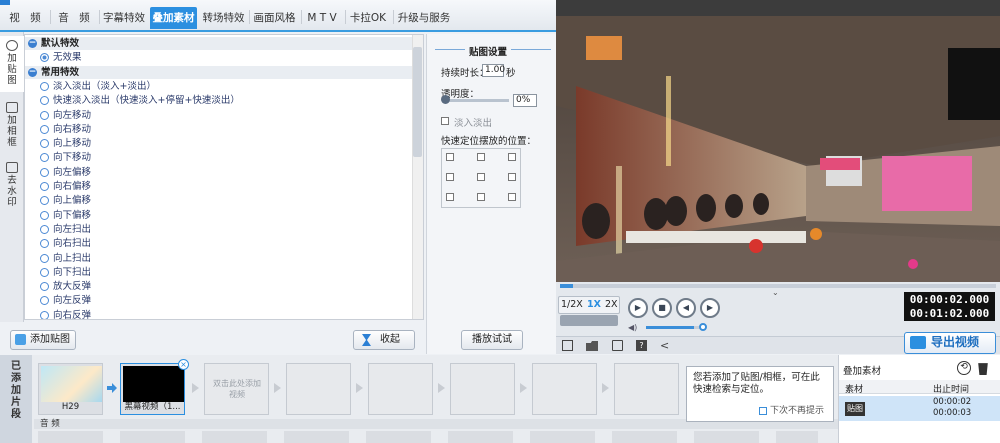  Describe the element at coordinates (450, 177) in the screenshot. I see `pos-middle-left` at that location.